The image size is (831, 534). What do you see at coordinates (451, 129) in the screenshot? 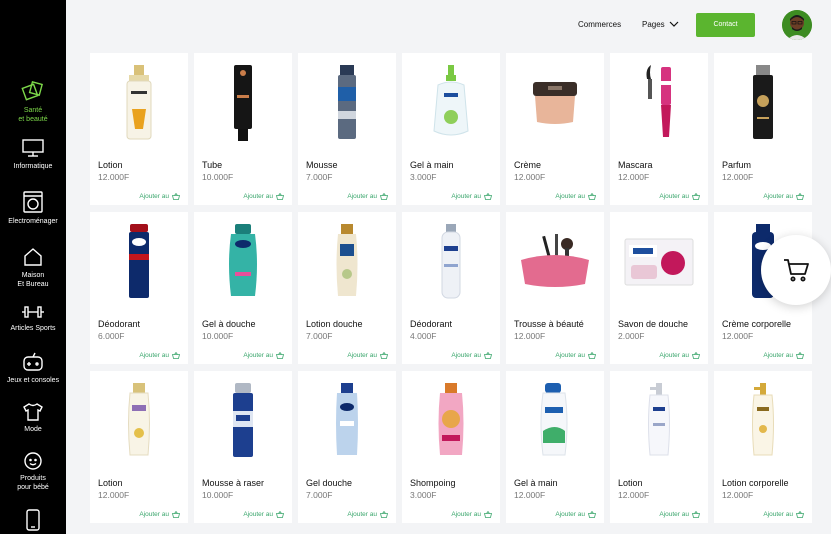
I see `product-card: Gel à main 3.000F Ajouter au` at bounding box center [451, 129].